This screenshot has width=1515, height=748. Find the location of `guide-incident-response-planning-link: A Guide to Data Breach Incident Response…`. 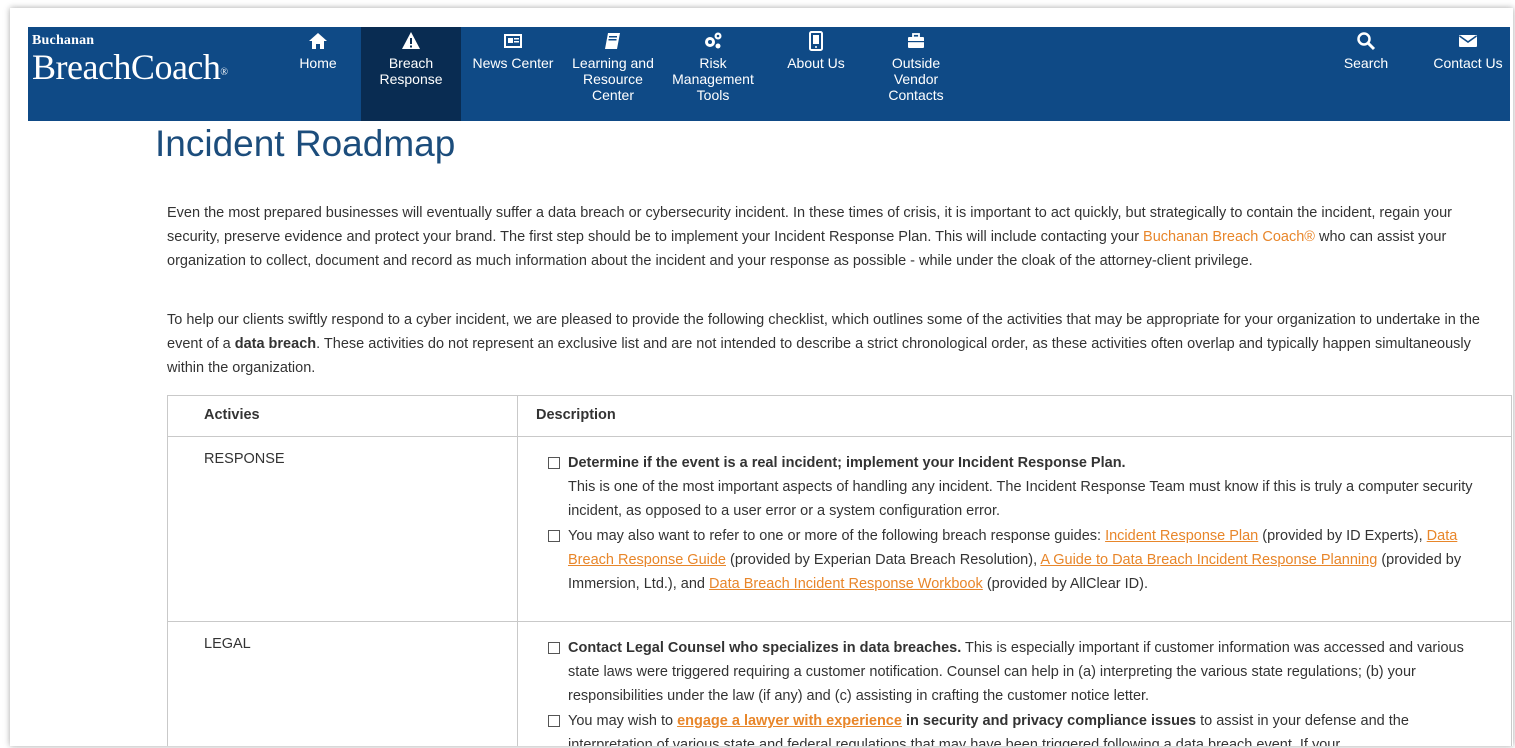

guide-incident-response-planning-link: A Guide to Data Breach Incident Response… is located at coordinates (1208, 560).